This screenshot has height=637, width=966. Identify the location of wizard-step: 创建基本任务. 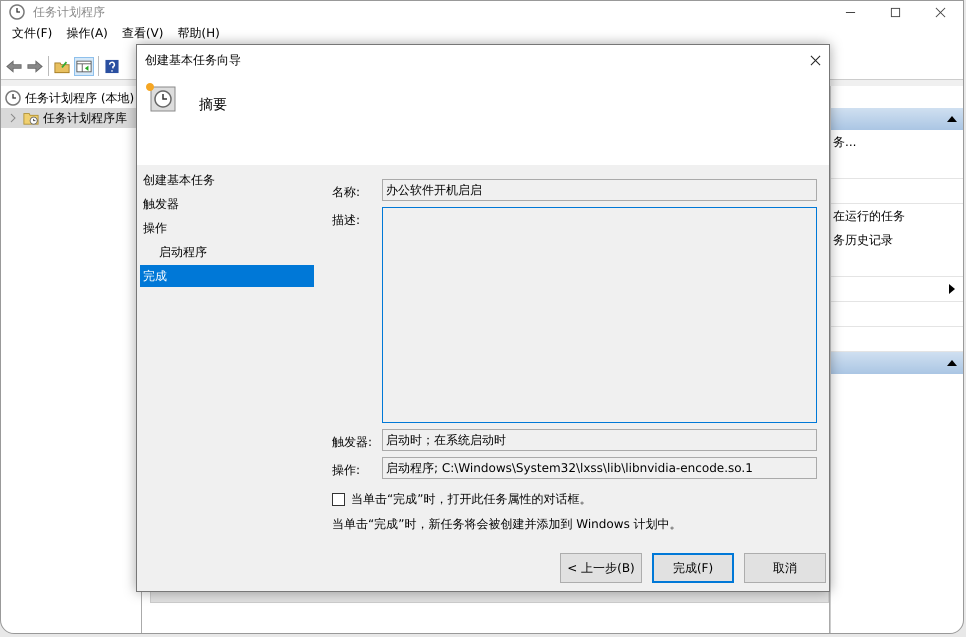
(227, 180).